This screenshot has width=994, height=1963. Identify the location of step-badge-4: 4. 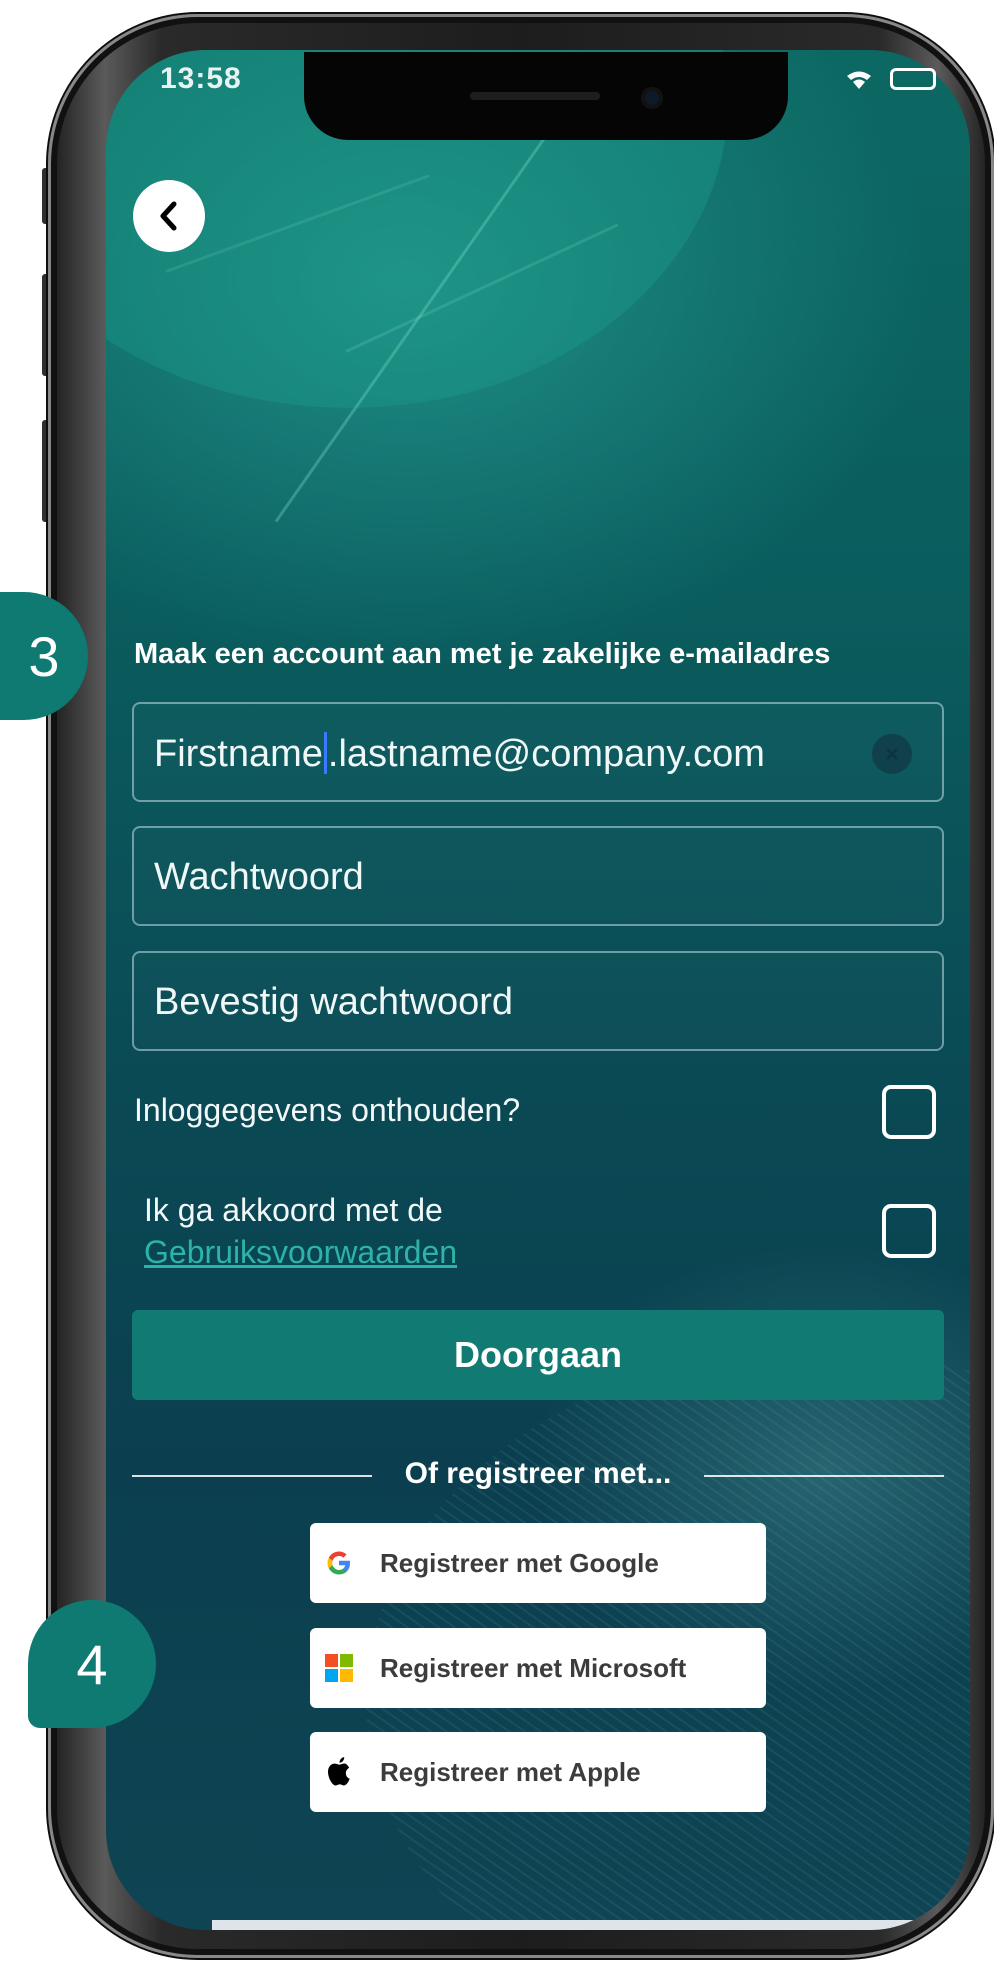
(92, 1664).